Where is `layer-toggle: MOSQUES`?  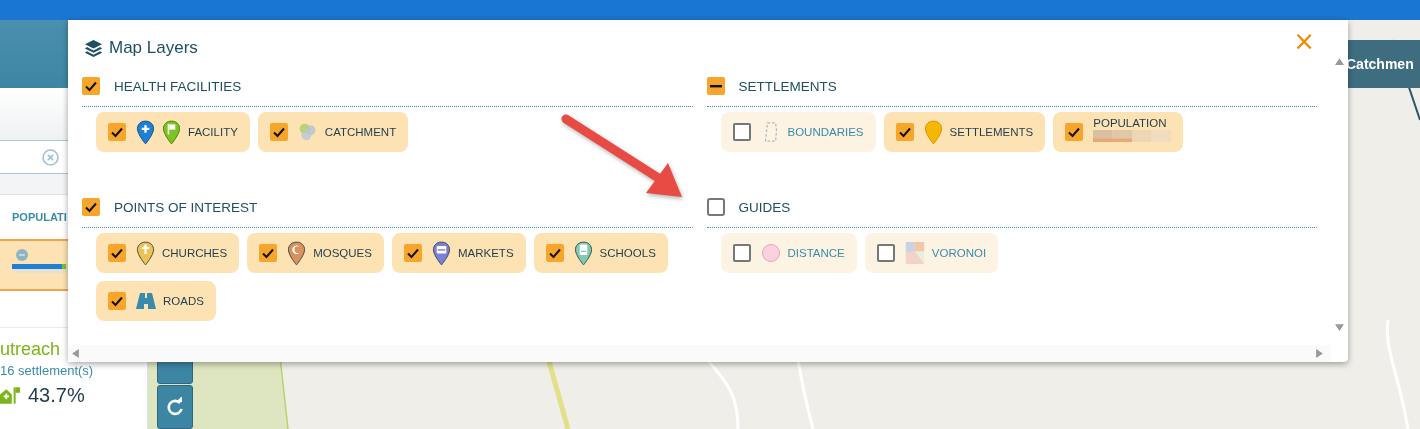 layer-toggle: MOSQUES is located at coordinates (315, 253).